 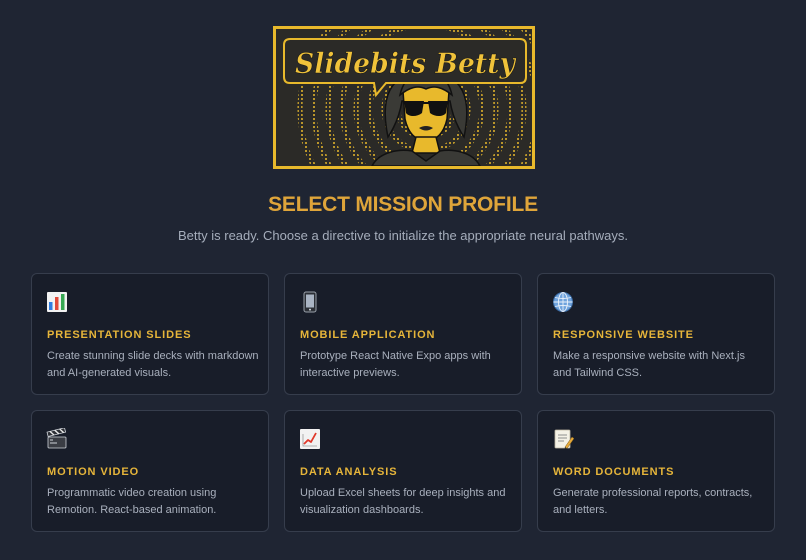 I want to click on betty-illustration: Slidebits Betty, so click(x=404, y=97).